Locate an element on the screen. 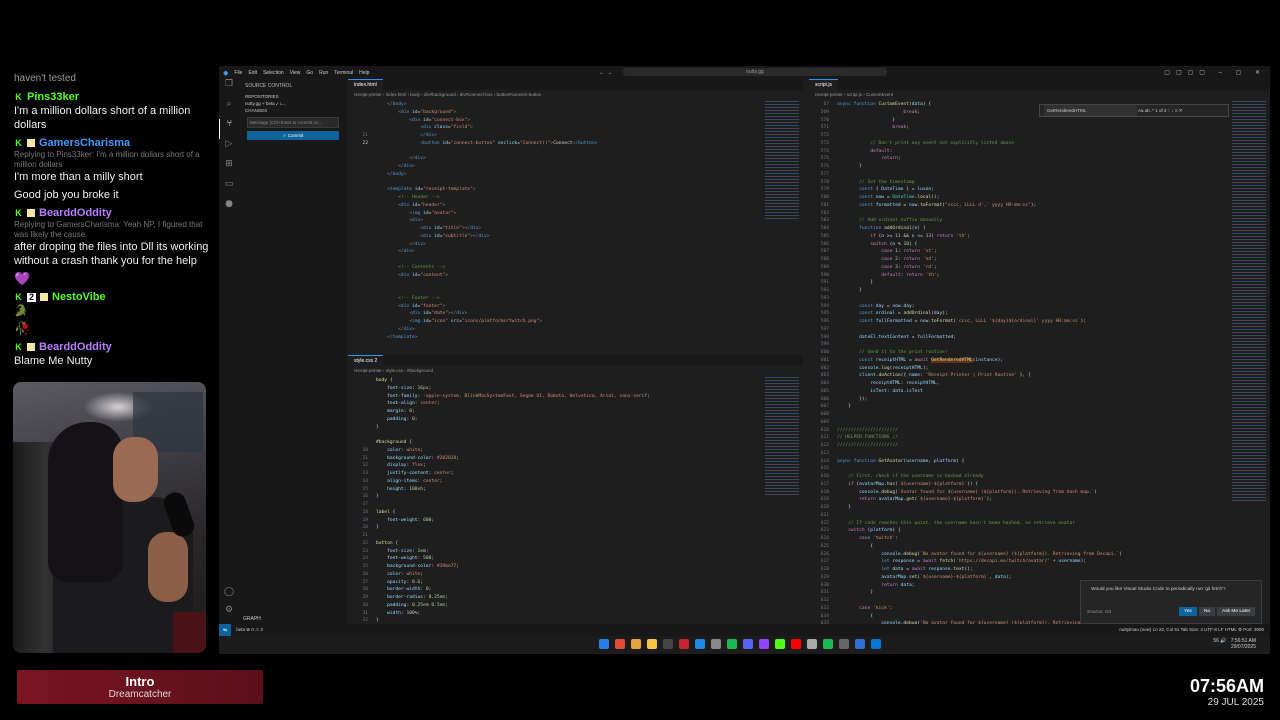 The height and width of the screenshot is (720, 1280). menu-item-file: File is located at coordinates (238, 73).